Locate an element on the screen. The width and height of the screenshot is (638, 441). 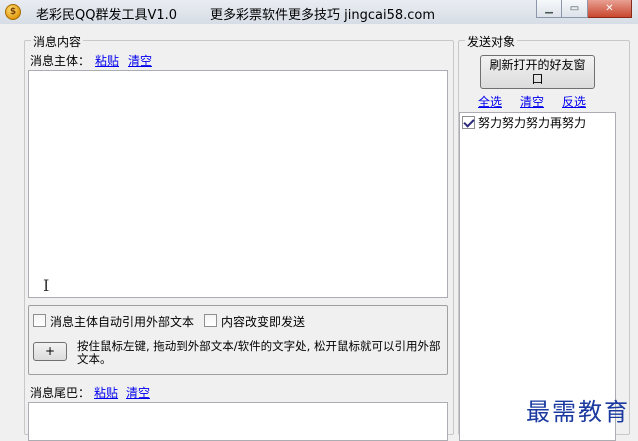
coin-icon: $ is located at coordinates (13, 12).